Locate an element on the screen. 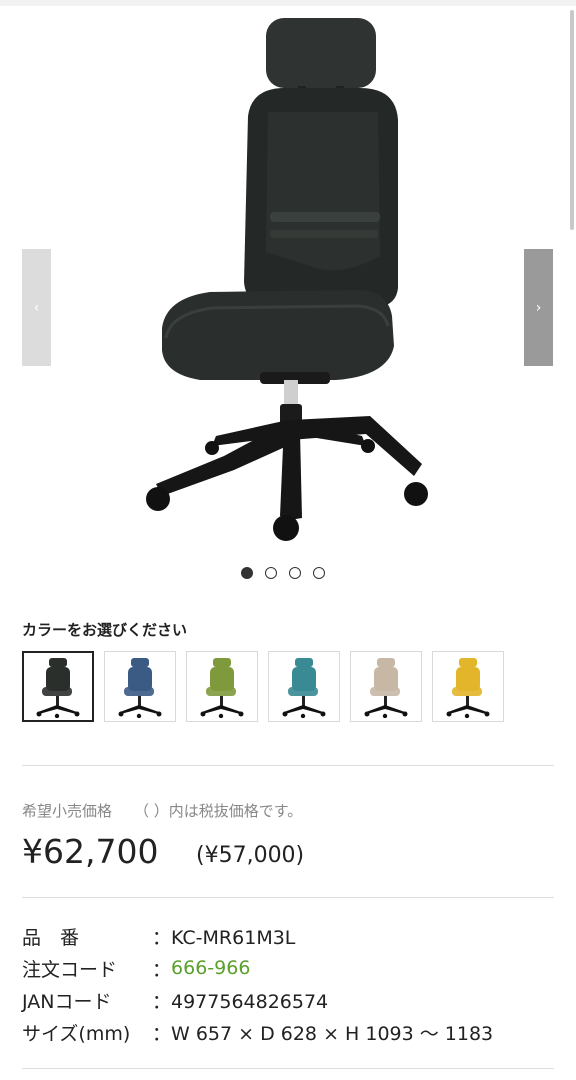 Image resolution: width=576 pixels, height=1080 pixels. price-label: 希望小売価格 （ ）内は税抜価格です。 is located at coordinates (162, 810).